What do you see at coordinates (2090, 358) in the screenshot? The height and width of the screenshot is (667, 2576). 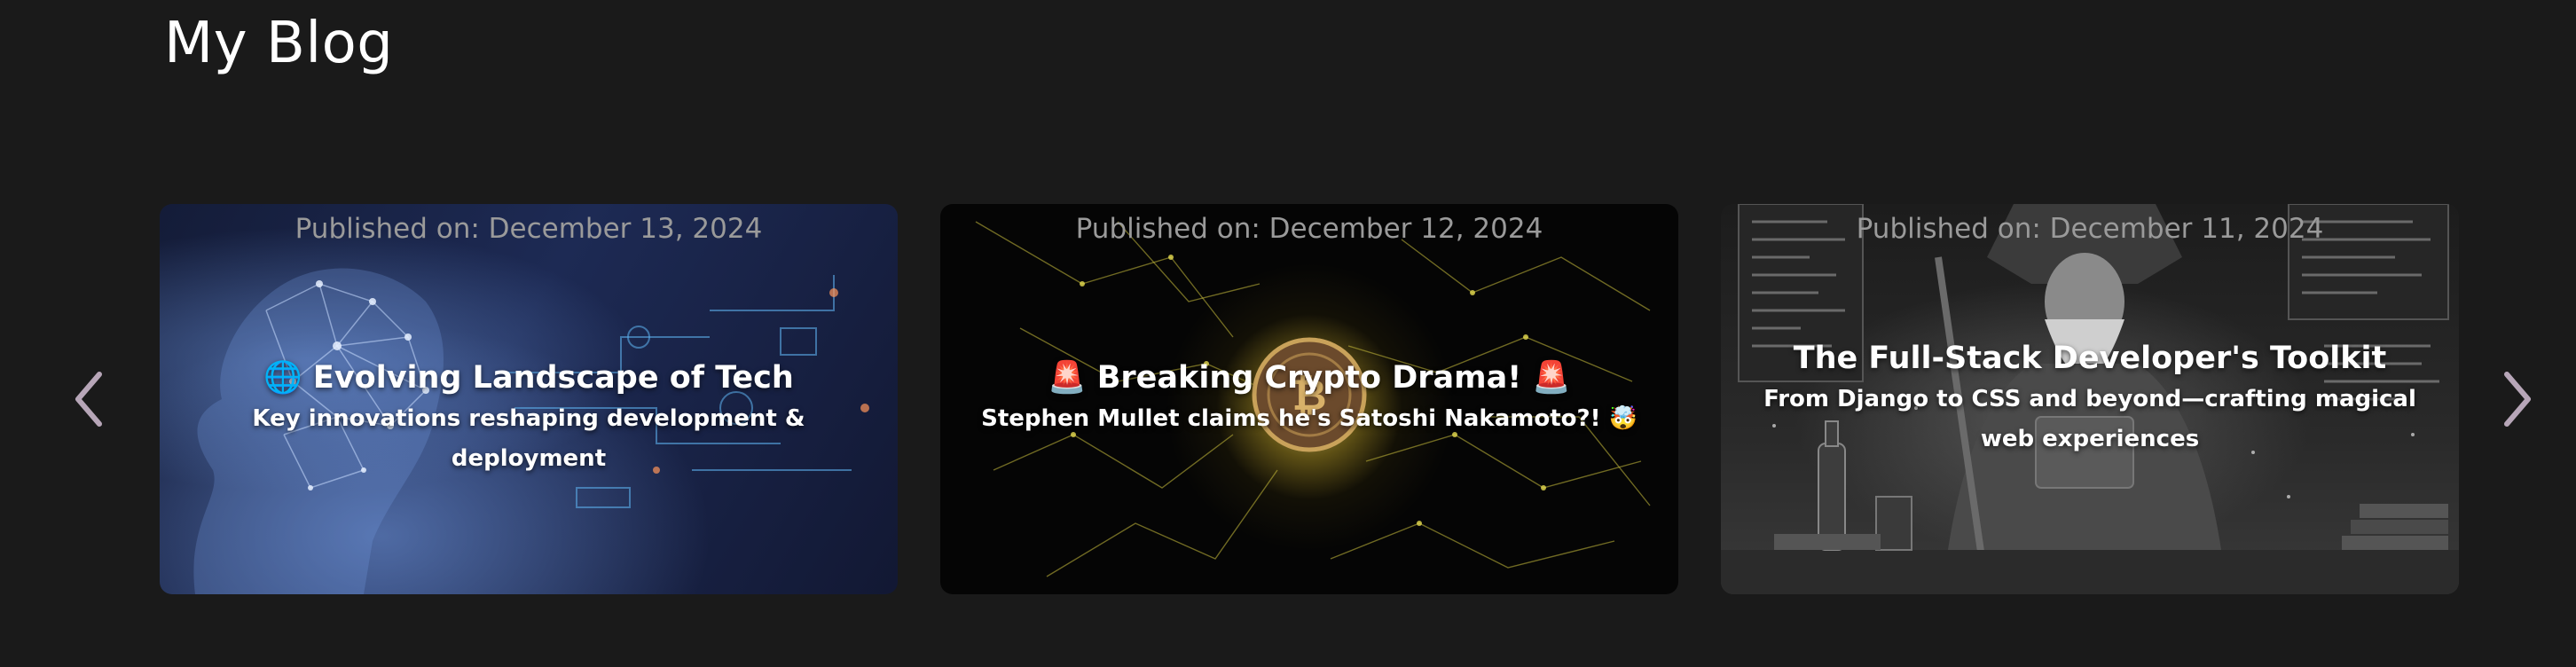 I see `post-title: The Full-Stack Developer's Toolkit` at bounding box center [2090, 358].